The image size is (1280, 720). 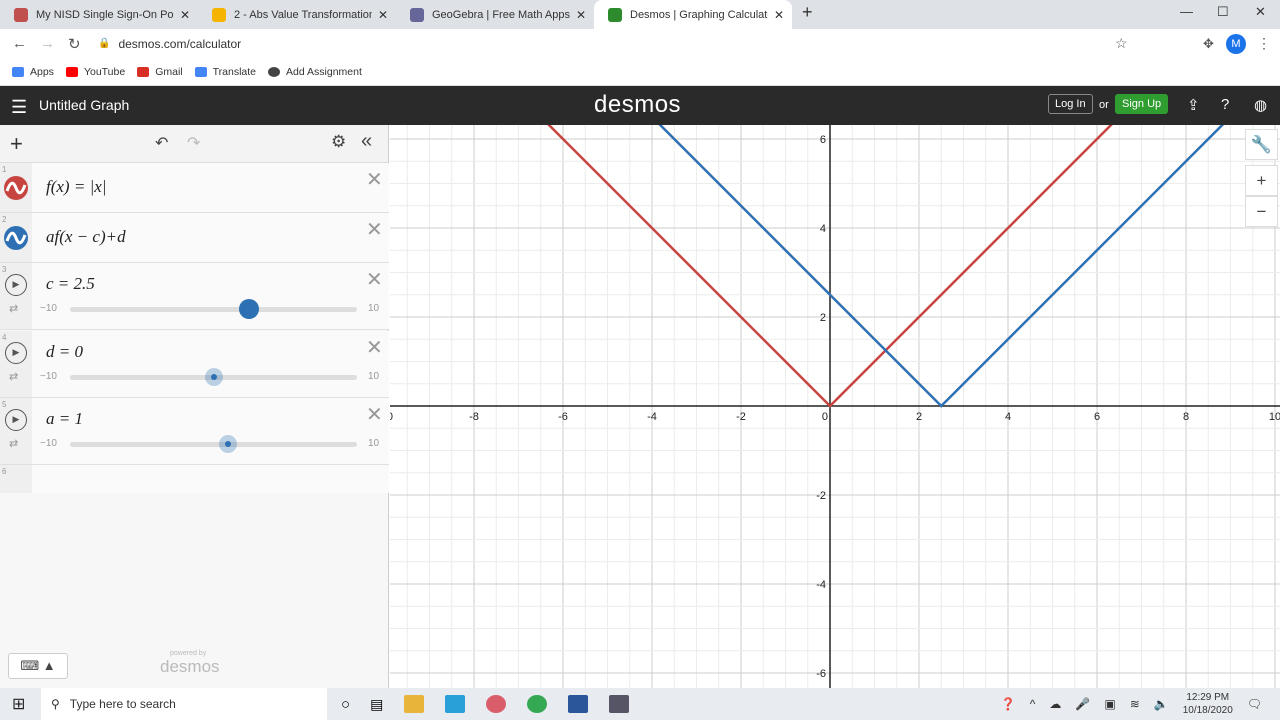 What do you see at coordinates (84, 105) in the screenshot?
I see `graph-title: Untitled Graph` at bounding box center [84, 105].